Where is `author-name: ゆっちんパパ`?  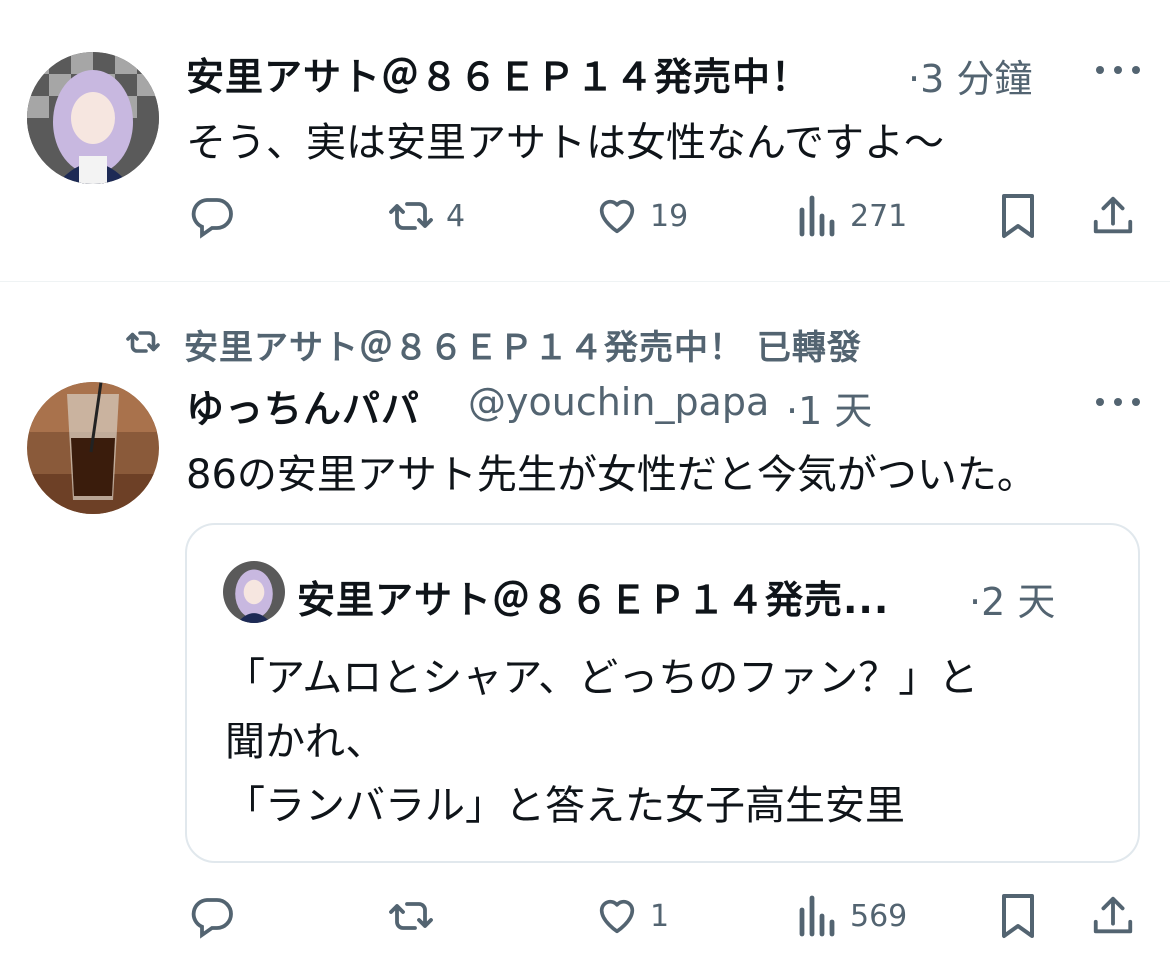
author-name: ゆっちんパパ is located at coordinates (303, 405).